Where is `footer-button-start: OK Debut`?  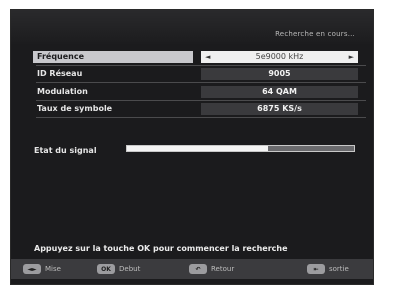
footer-button-start: OK Debut is located at coordinates (118, 269).